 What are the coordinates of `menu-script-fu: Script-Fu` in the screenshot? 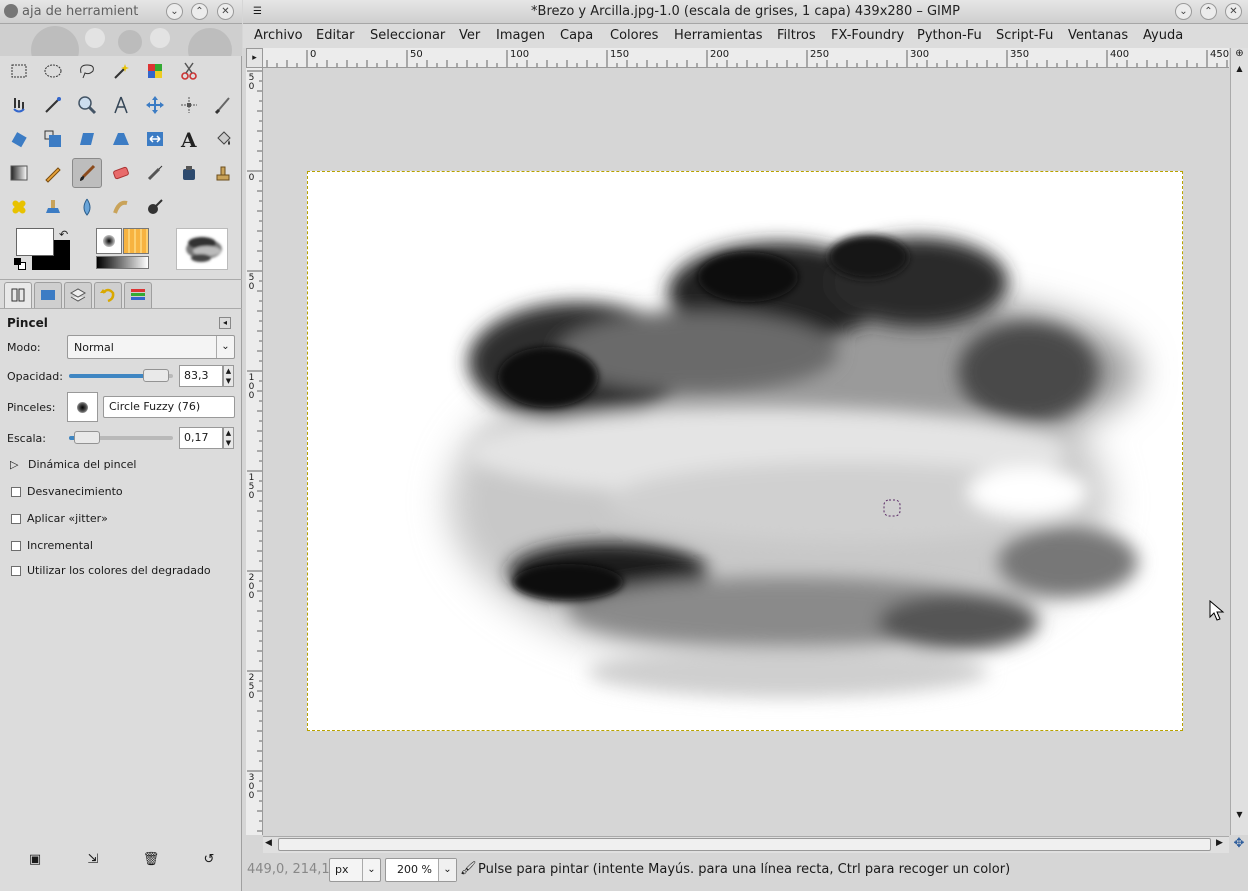 It's located at (1024, 35).